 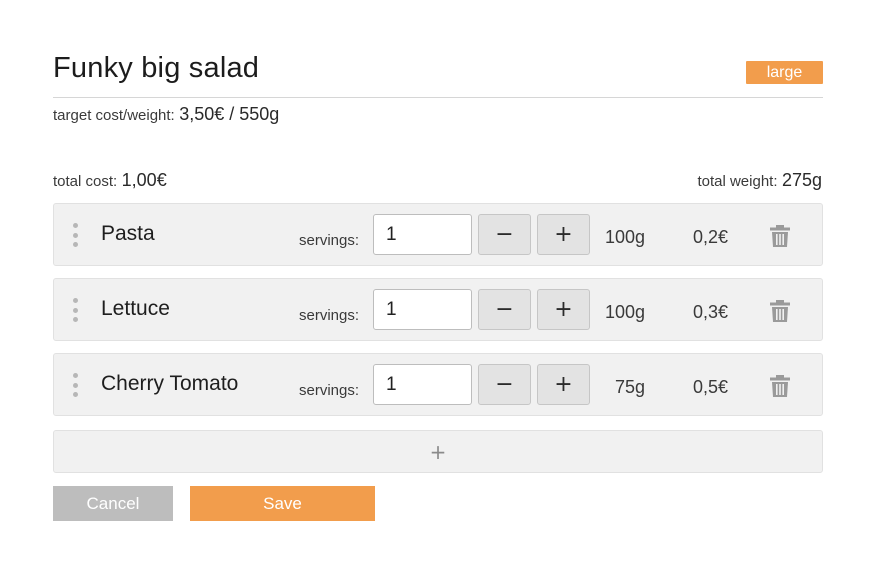 I want to click on ingredient-row: Lettuce servings: − + 100g 0,3€, so click(x=438, y=309).